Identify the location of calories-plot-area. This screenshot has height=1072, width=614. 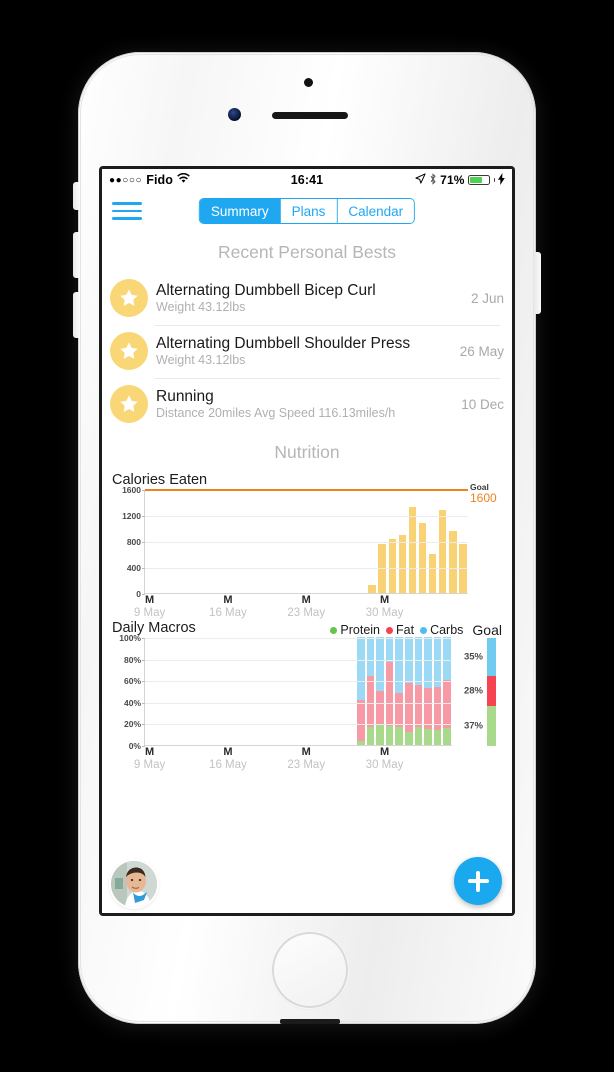
(305, 542).